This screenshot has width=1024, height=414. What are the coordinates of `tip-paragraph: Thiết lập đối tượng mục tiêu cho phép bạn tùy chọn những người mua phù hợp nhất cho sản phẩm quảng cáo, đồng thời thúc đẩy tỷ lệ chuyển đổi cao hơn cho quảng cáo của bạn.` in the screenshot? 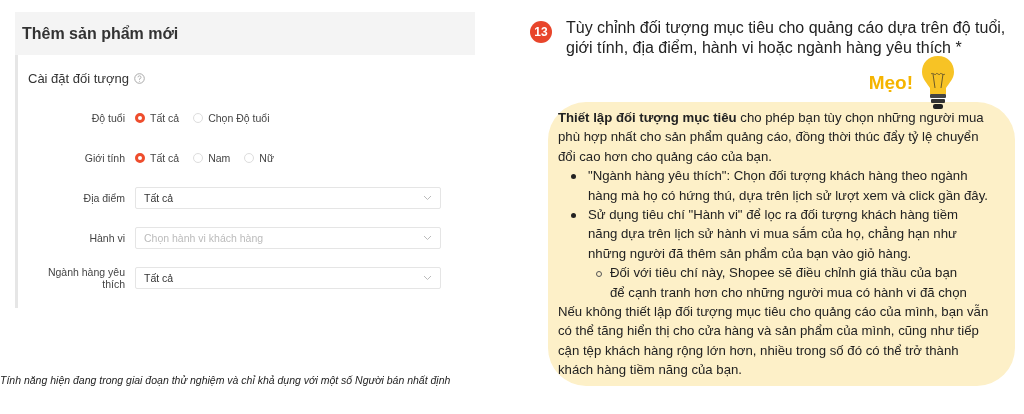 It's located at (771, 137).